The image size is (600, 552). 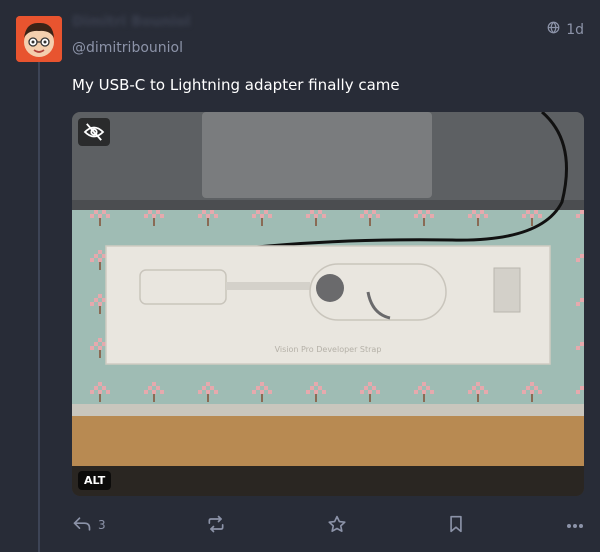 I want to click on status-meta: 1d, so click(x=565, y=29).